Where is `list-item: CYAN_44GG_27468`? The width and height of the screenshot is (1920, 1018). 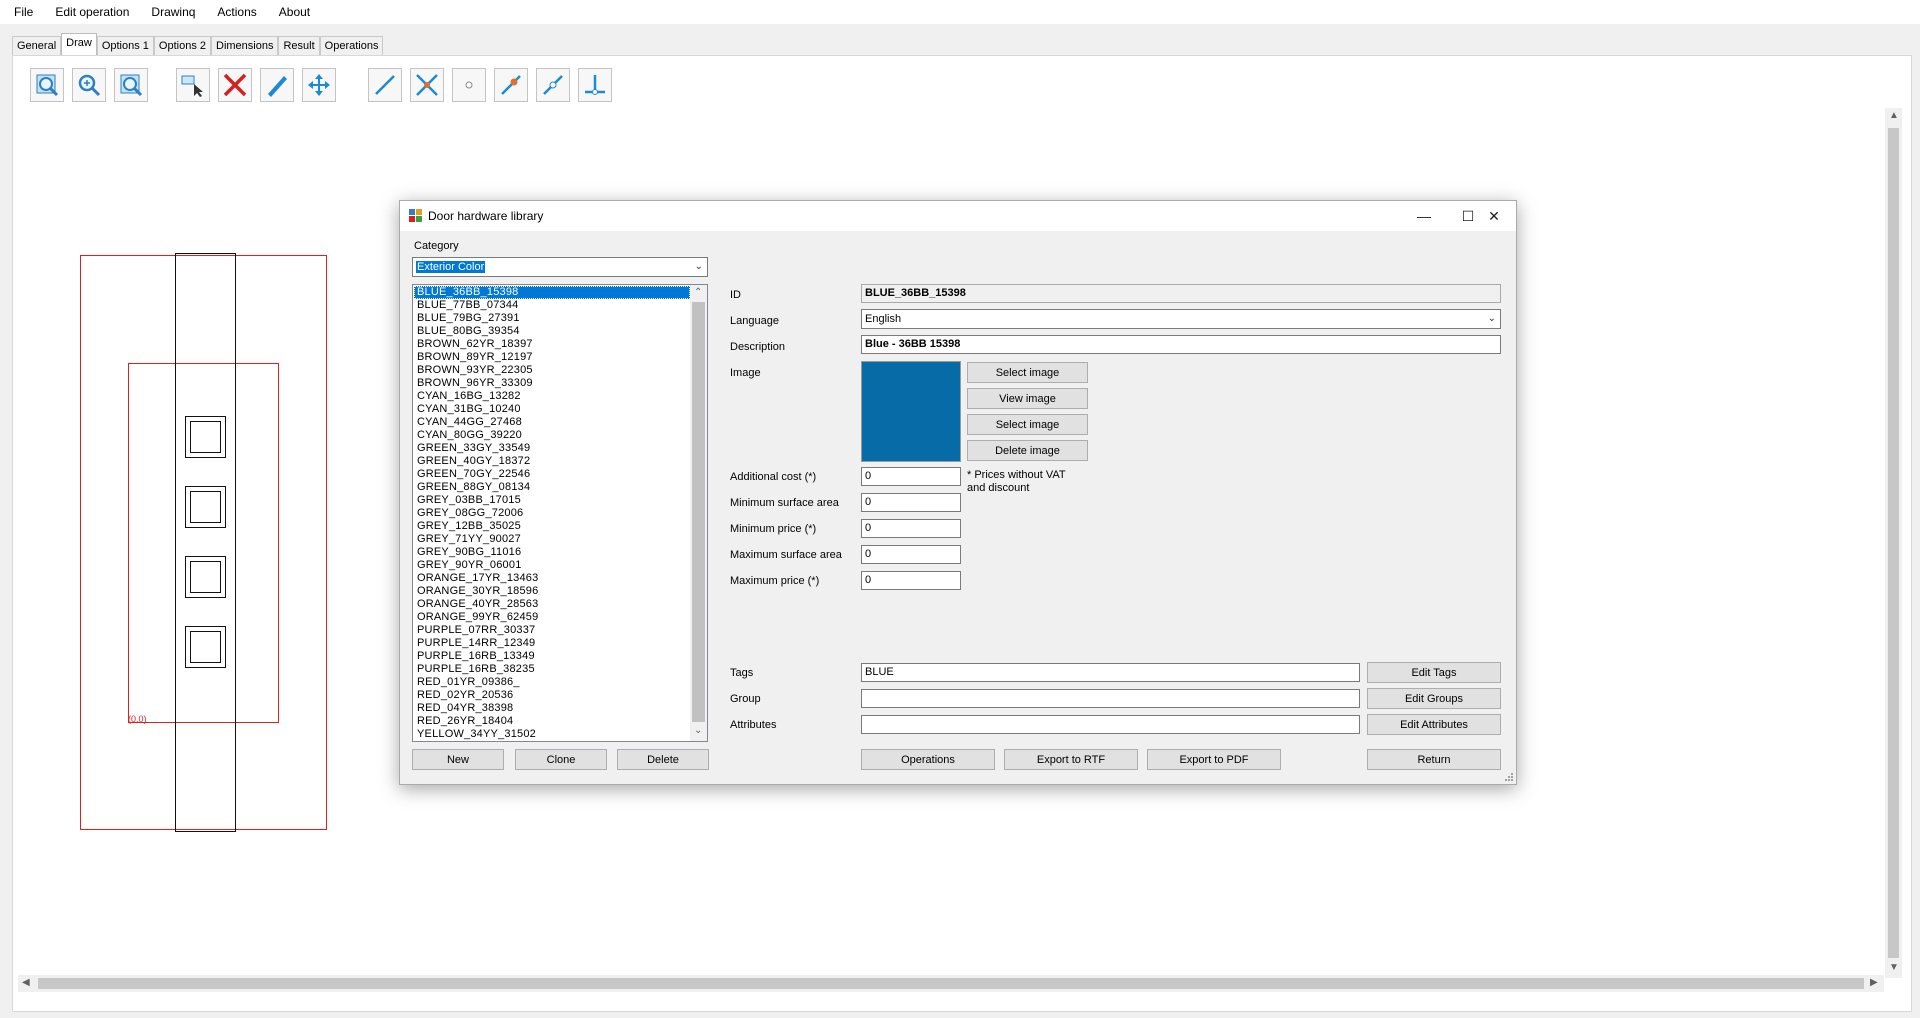
list-item: CYAN_44GG_27468 is located at coordinates (552, 422).